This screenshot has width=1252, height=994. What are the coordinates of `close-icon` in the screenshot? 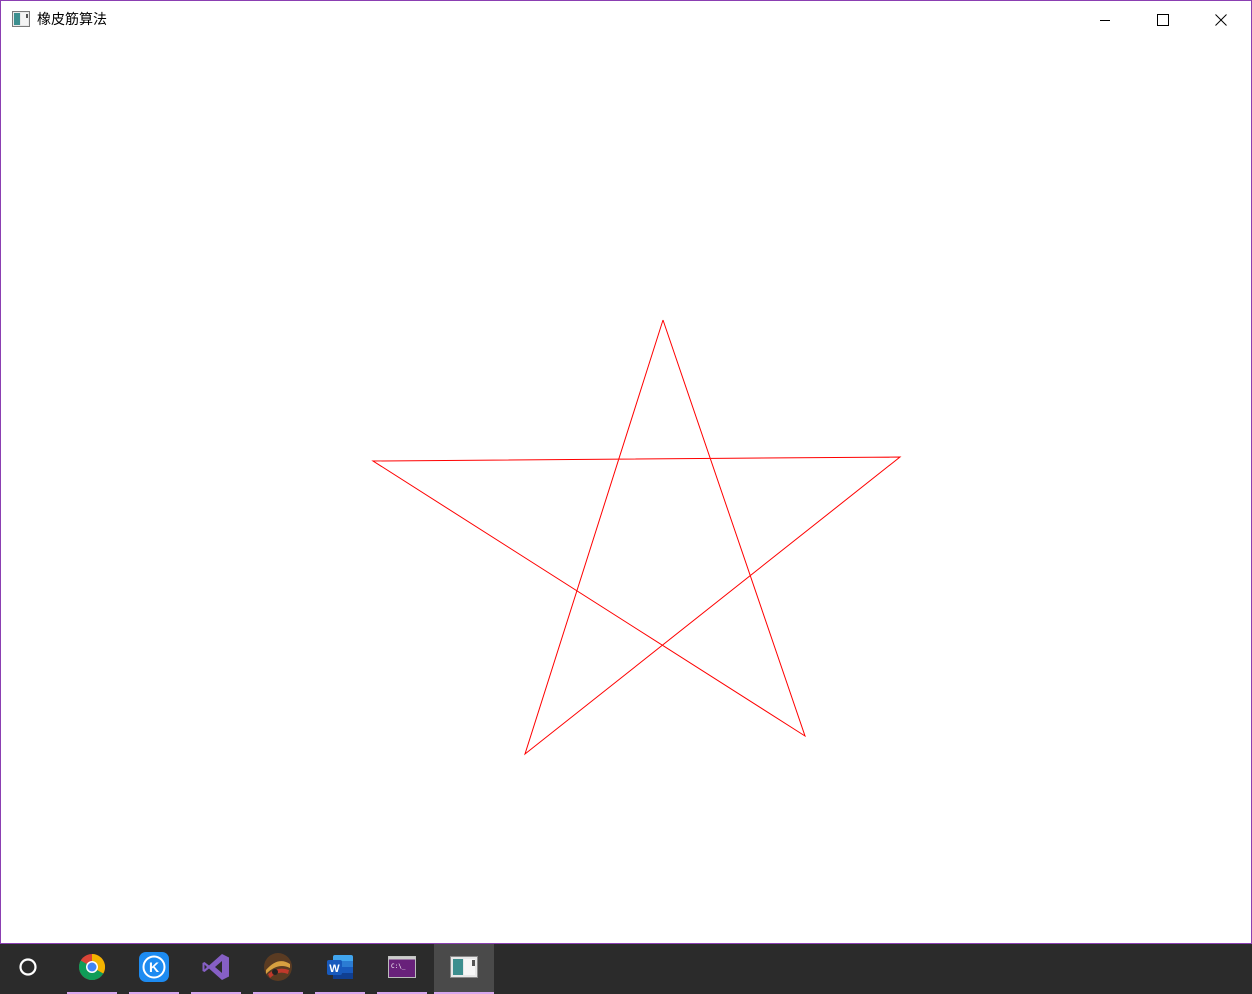 It's located at (1221, 20).